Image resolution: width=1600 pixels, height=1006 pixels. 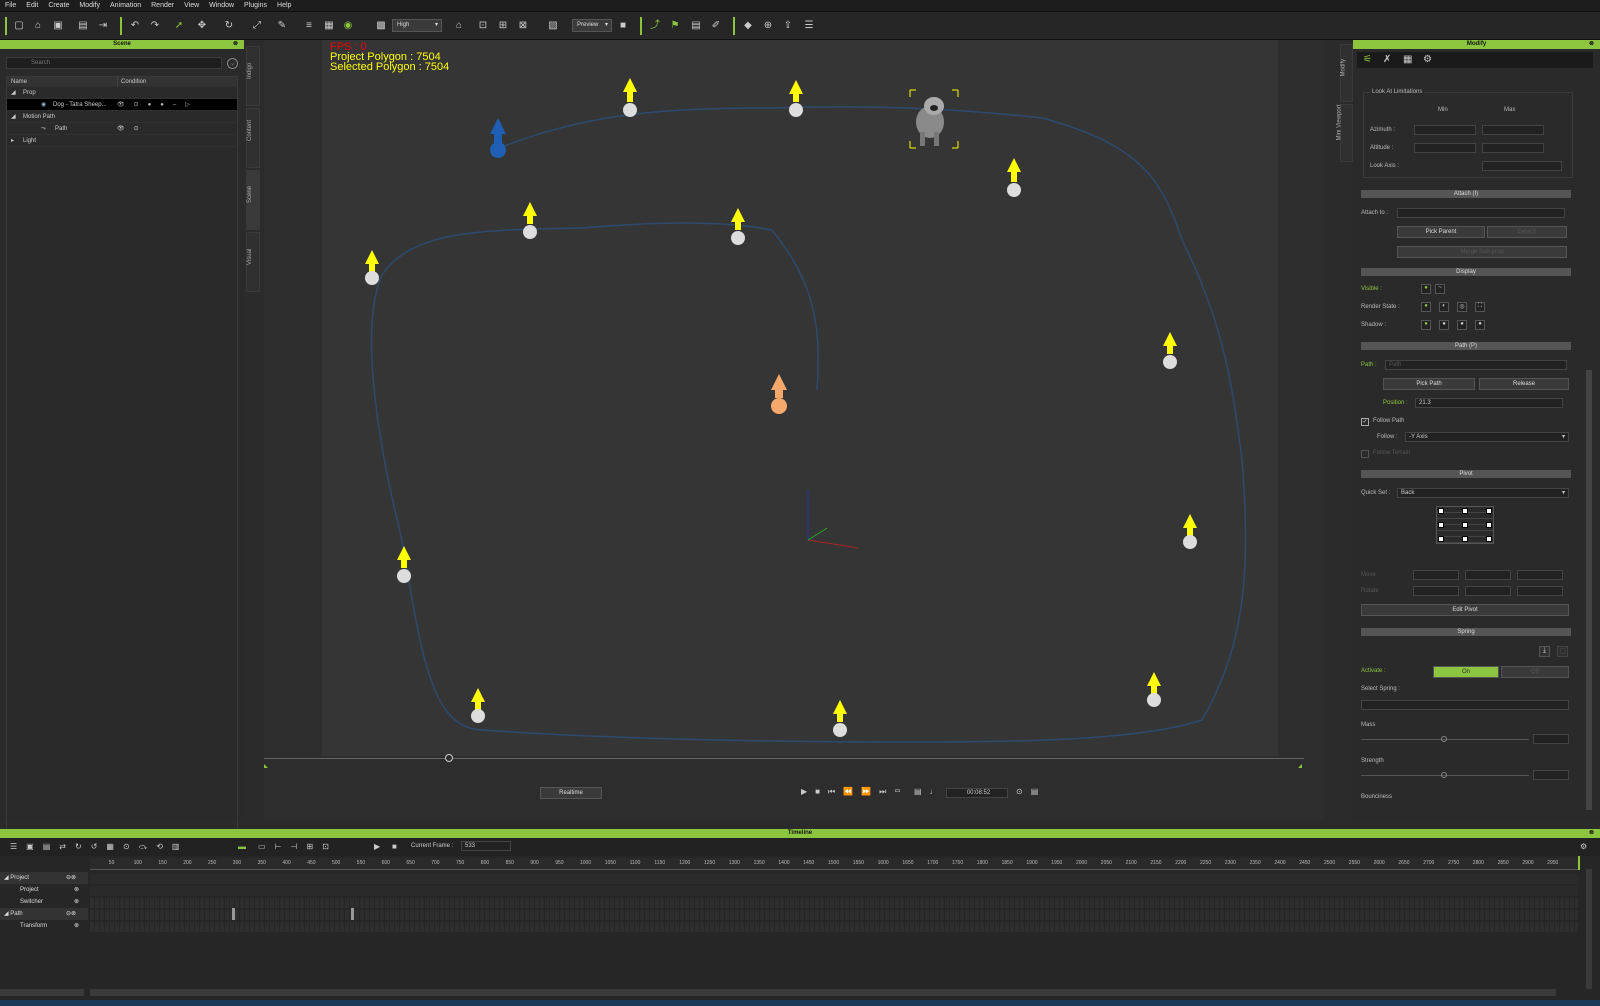 I want to click on tab-content: Content, so click(x=253, y=138).